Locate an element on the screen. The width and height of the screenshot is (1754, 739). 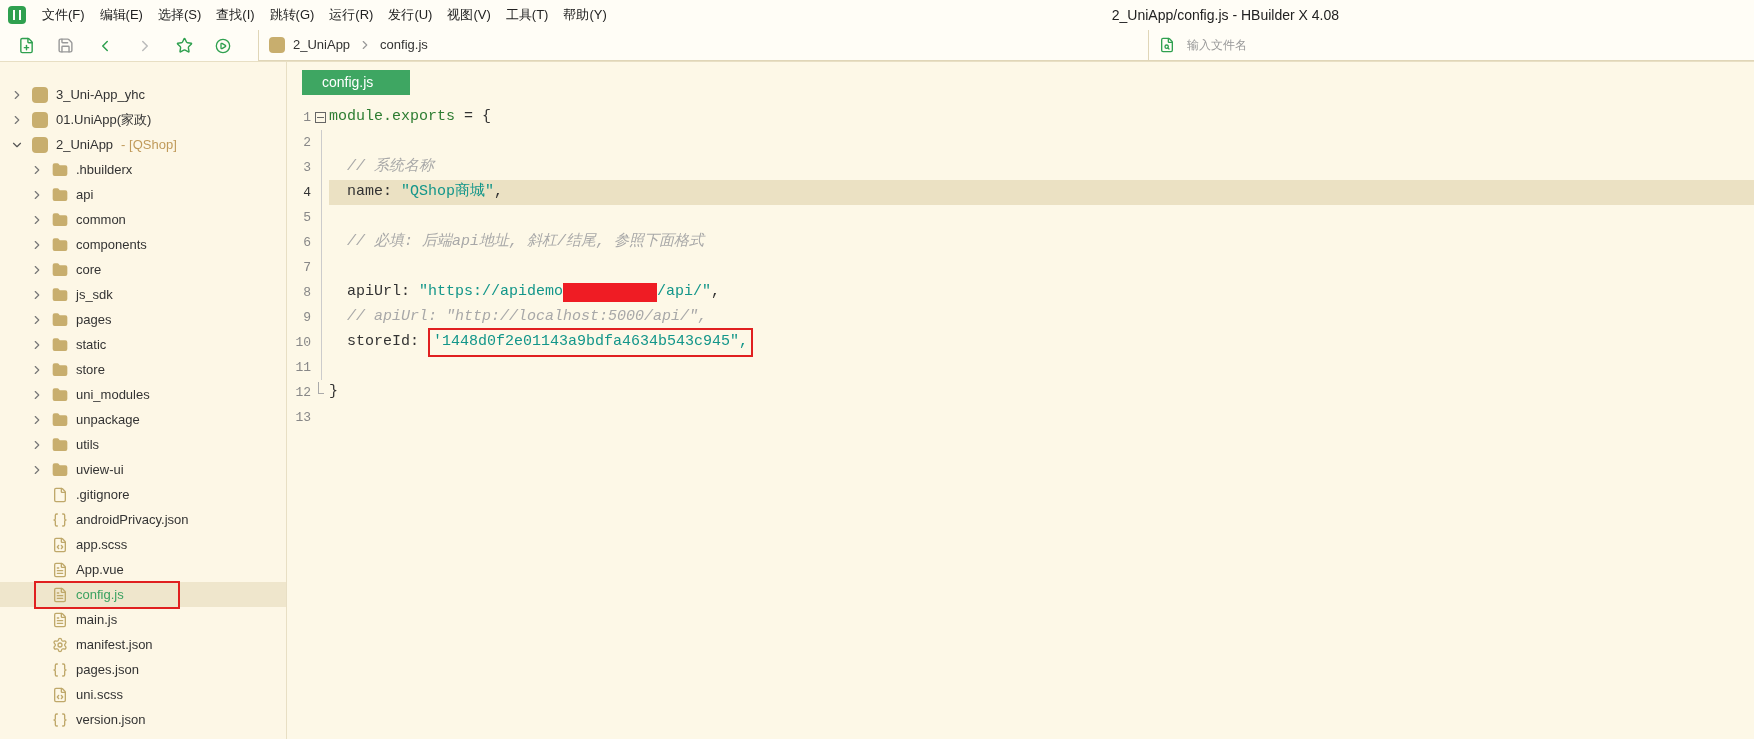
file-icon is located at coordinates (60, 494).